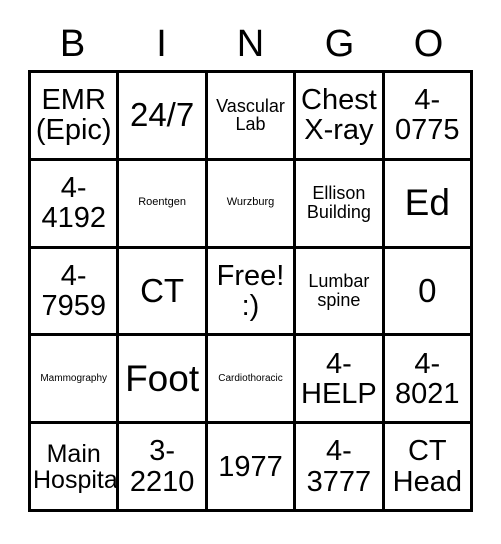 Image resolution: width=501 pixels, height=544 pixels. I want to click on bingo-cell-text: Ed, so click(427, 202).